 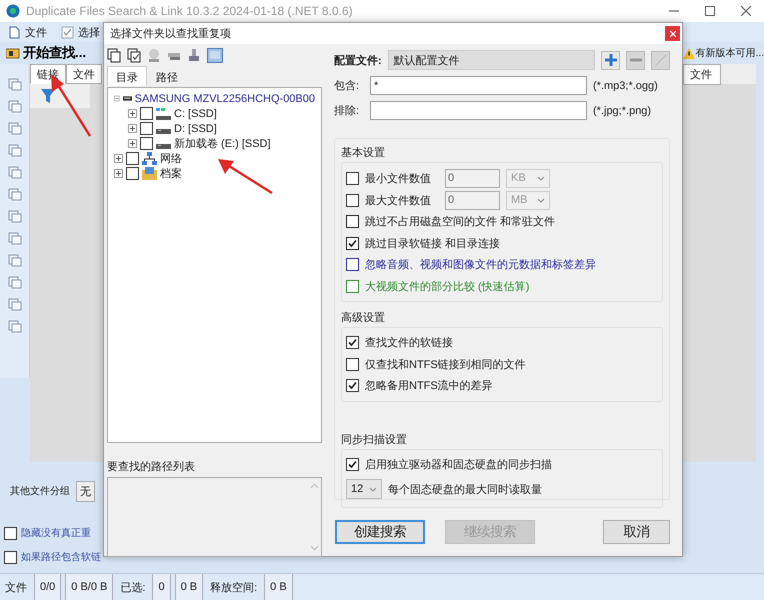 What do you see at coordinates (478, 85) in the screenshot?
I see `include-field: *` at bounding box center [478, 85].